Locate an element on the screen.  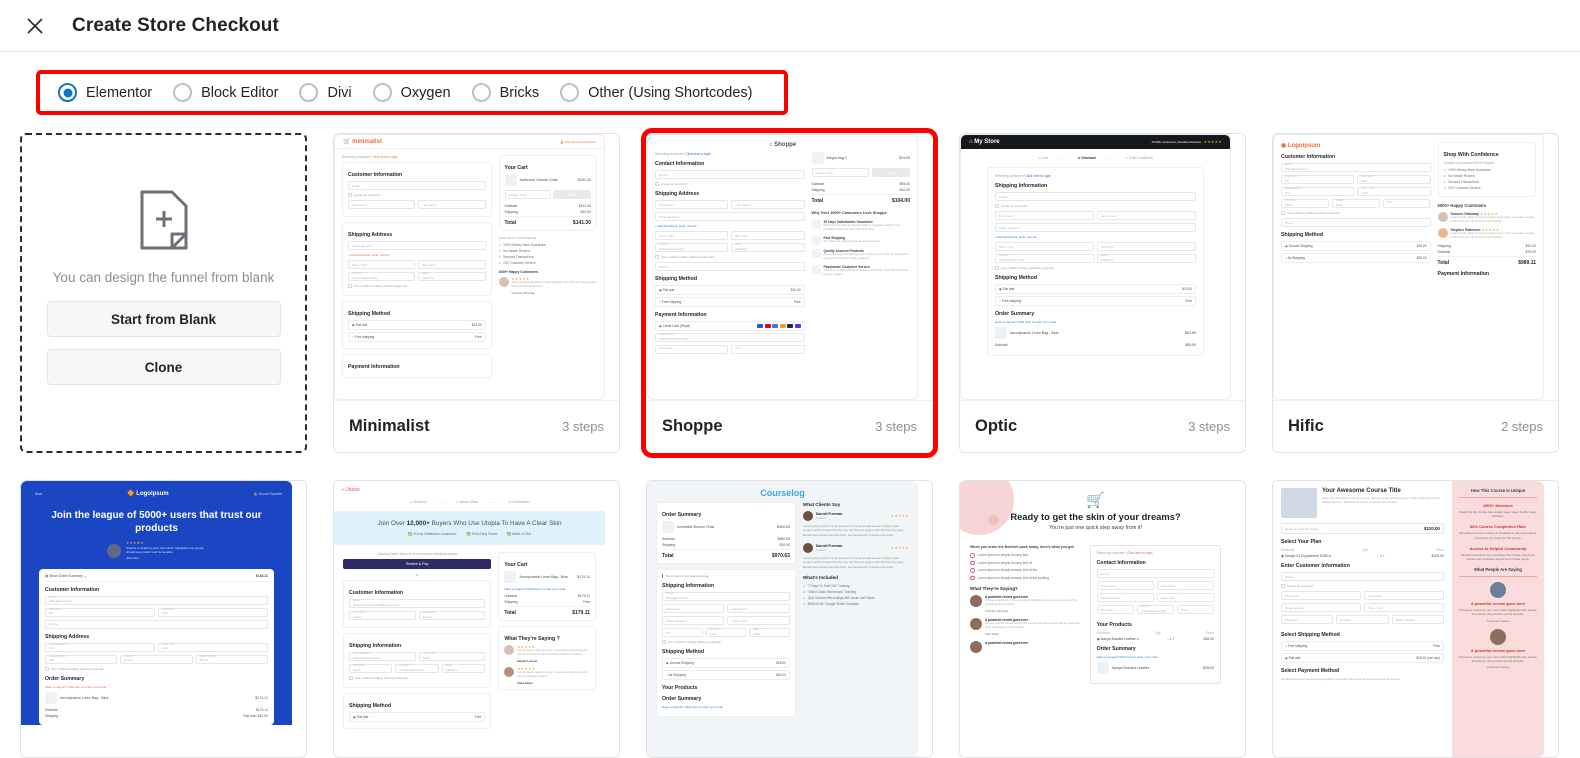
mock-field: Last name is located at coordinates (1403, 595).